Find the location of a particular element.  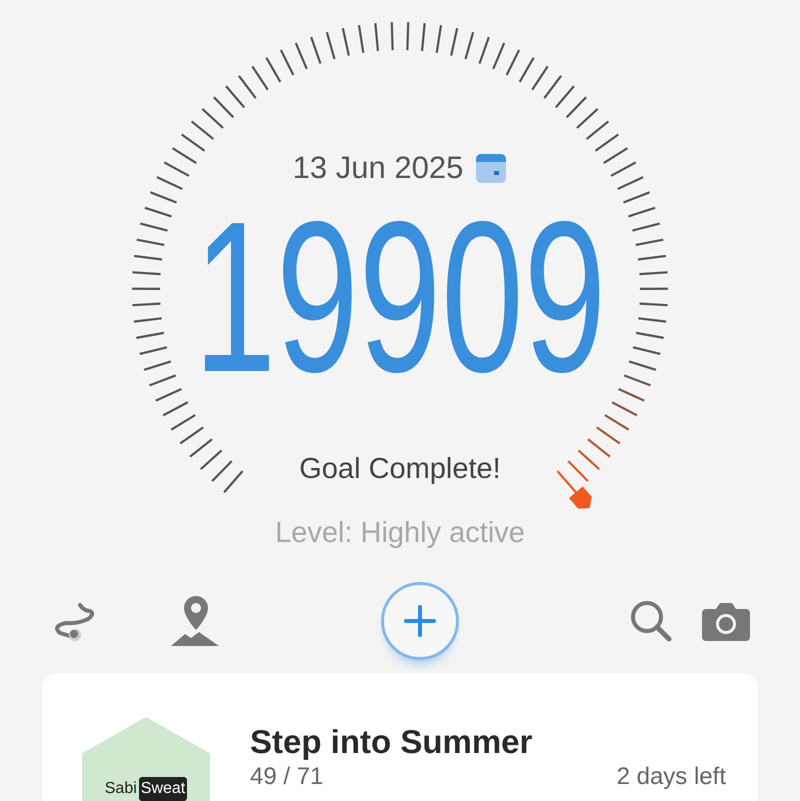

challenge-title: Step into Summer is located at coordinates (392, 742).